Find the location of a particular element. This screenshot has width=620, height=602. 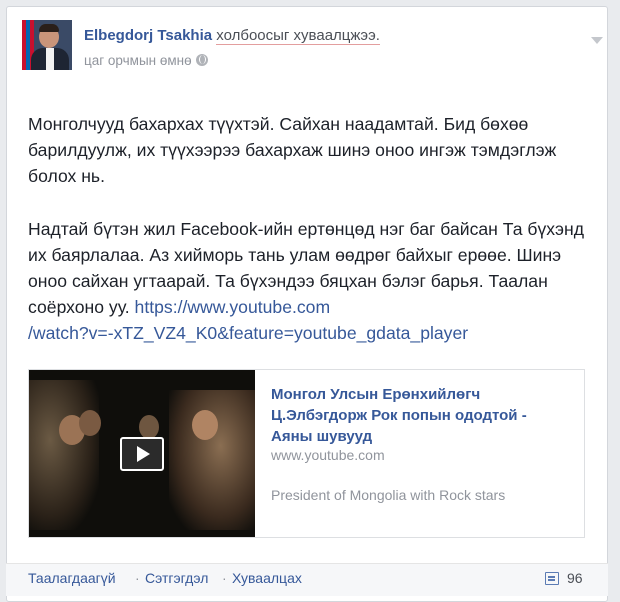

comment-link: Сэтгэгдэл is located at coordinates (176, 578).